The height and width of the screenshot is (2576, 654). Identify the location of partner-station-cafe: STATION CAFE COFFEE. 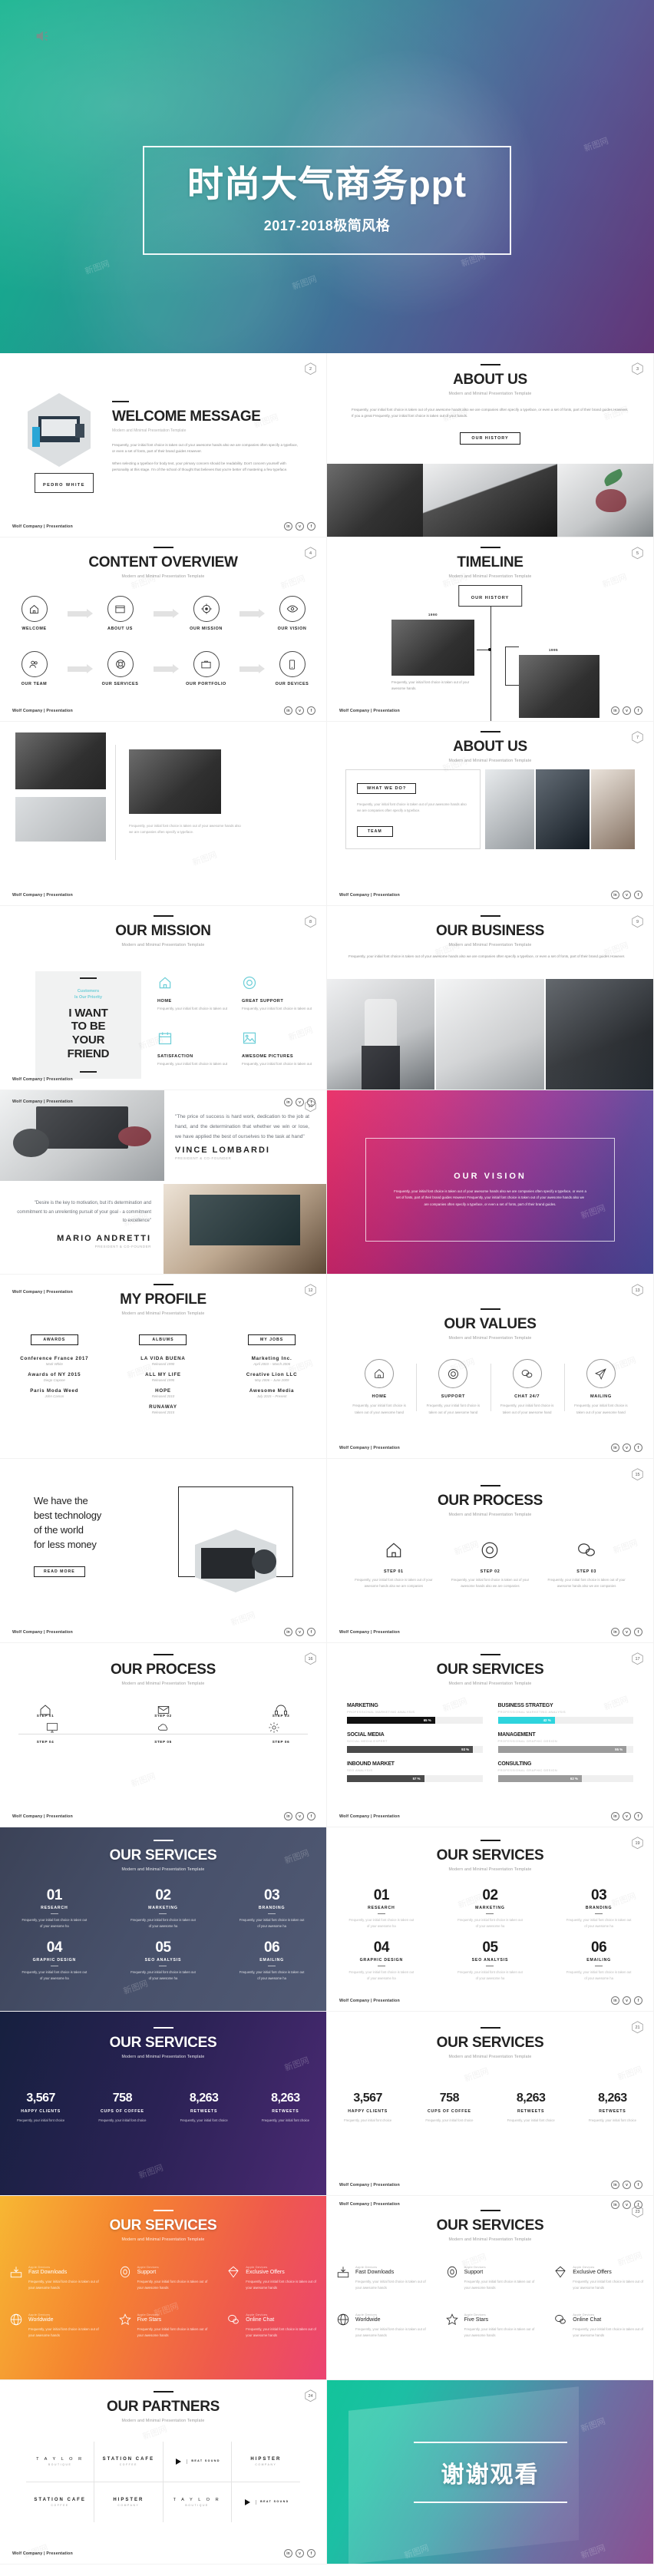
(129, 2462).